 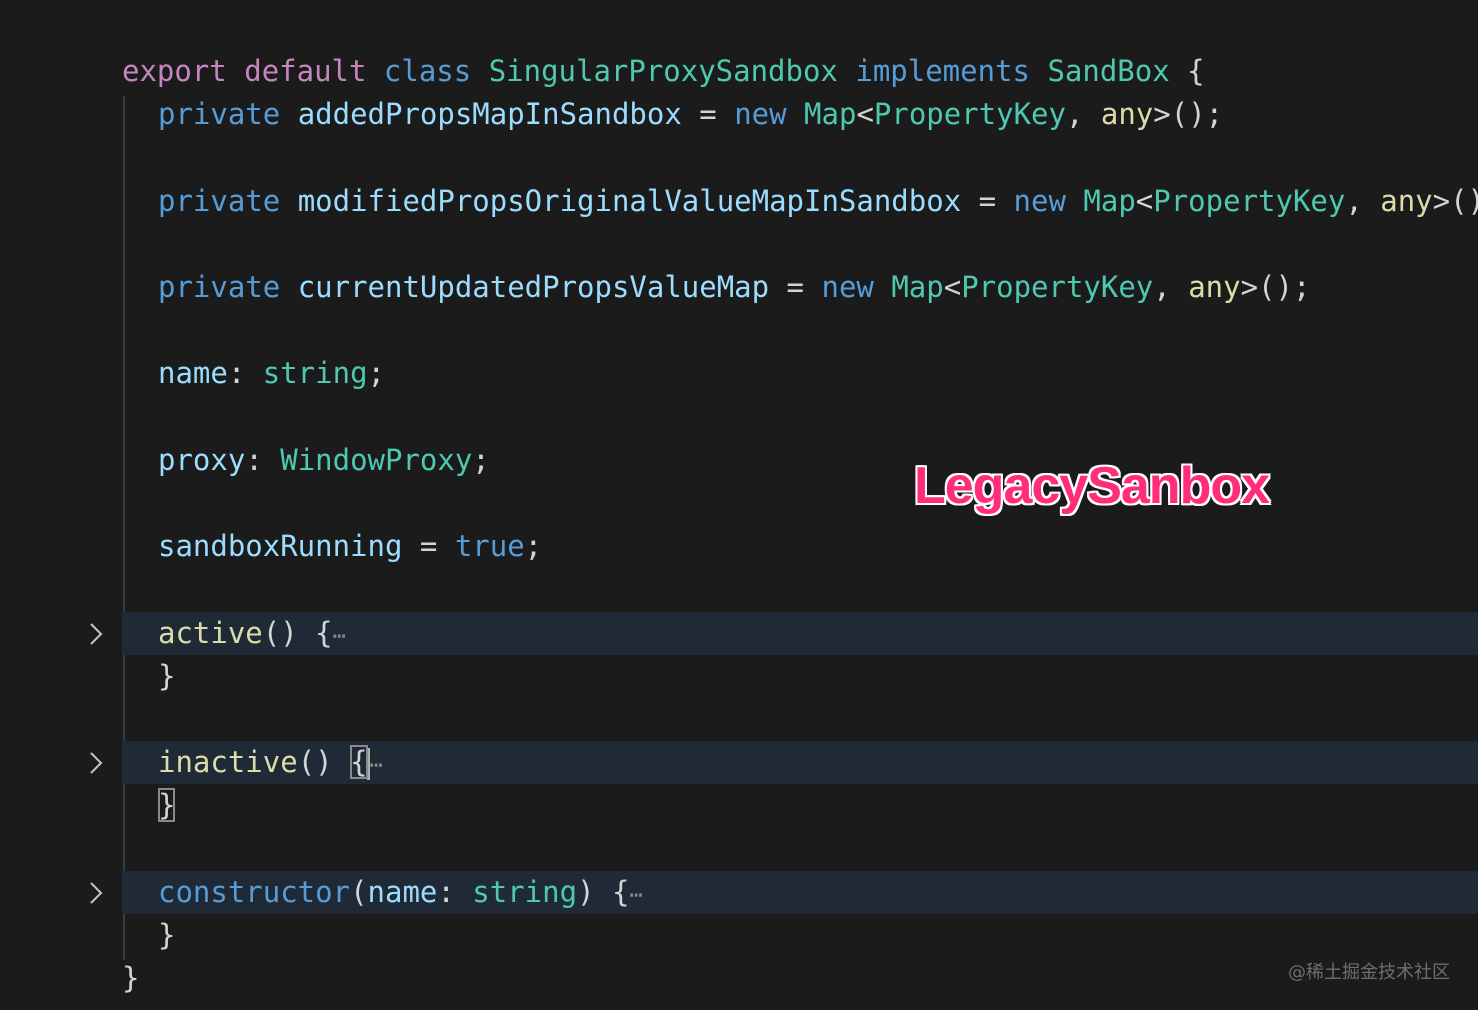 What do you see at coordinates (739, 417) in the screenshot?
I see `code-line: 30` at bounding box center [739, 417].